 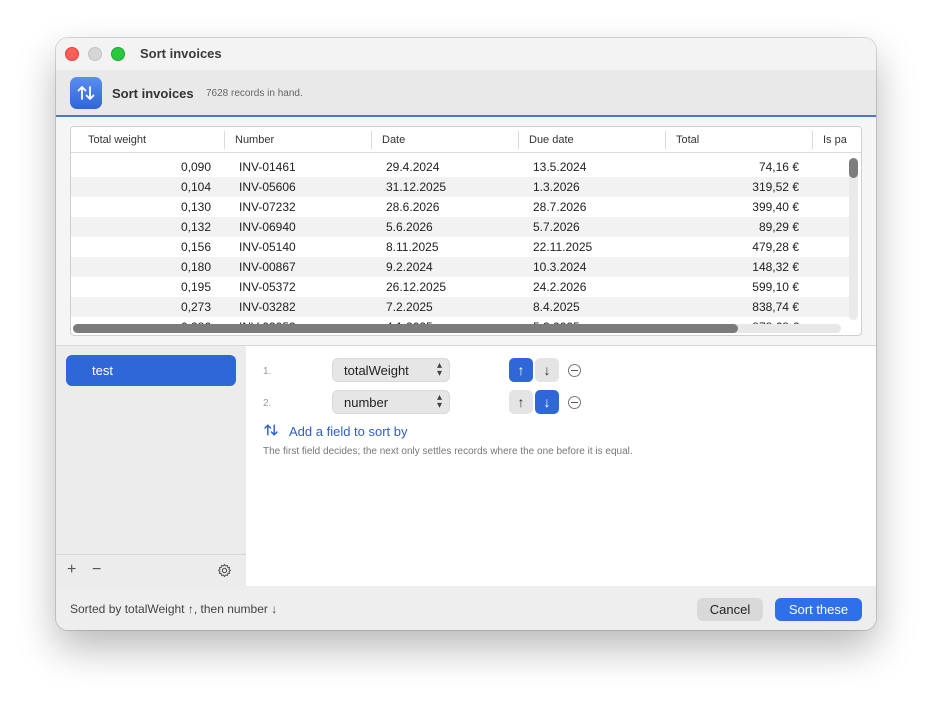 What do you see at coordinates (267, 307) in the screenshot?
I see `cell-number: INV-03282` at bounding box center [267, 307].